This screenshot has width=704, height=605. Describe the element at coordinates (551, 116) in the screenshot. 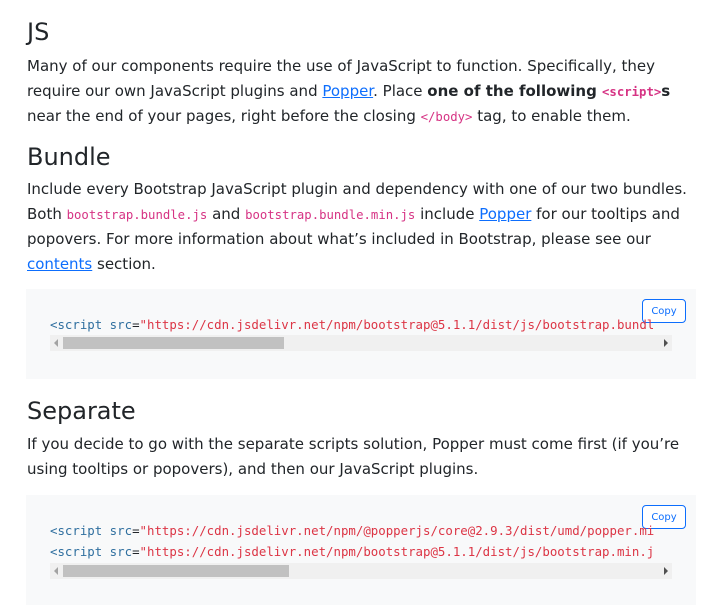

I see `text: tag, to enable them.` at that location.